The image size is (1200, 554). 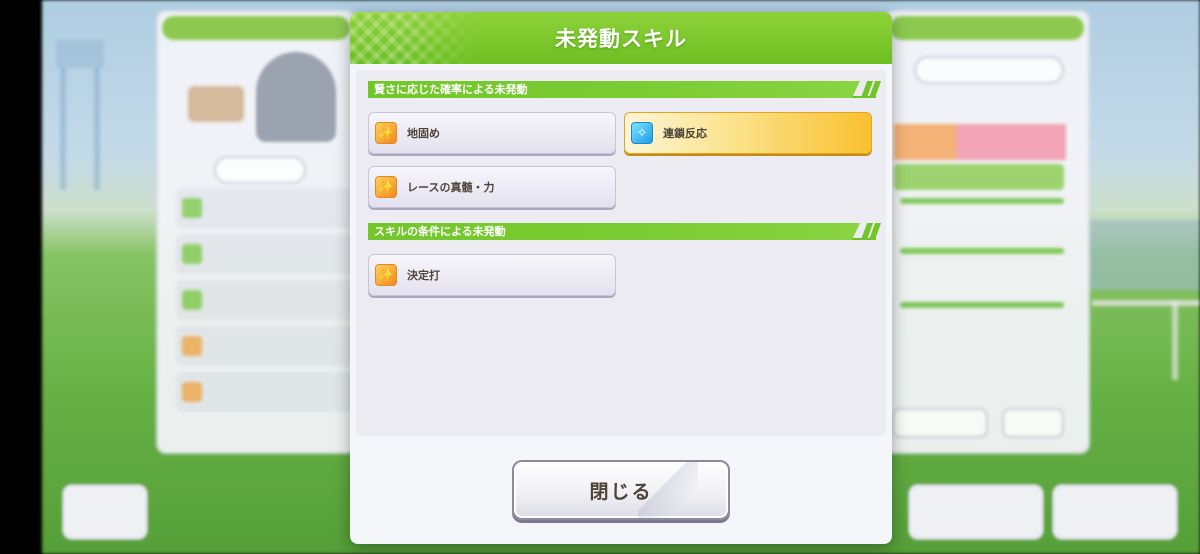 What do you see at coordinates (256, 232) in the screenshot?
I see `background-left-panel` at bounding box center [256, 232].